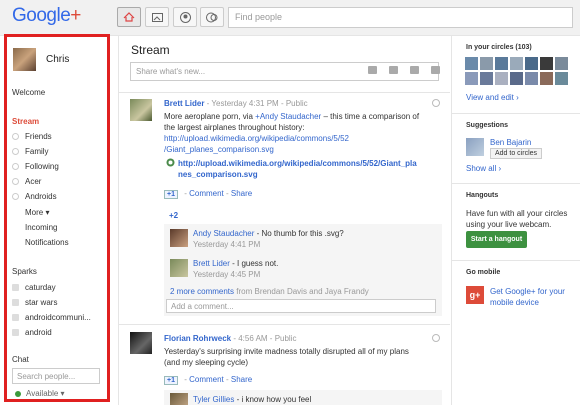 The height and width of the screenshot is (405, 580). What do you see at coordinates (170, 162) in the screenshot?
I see `globe-icon` at bounding box center [170, 162].